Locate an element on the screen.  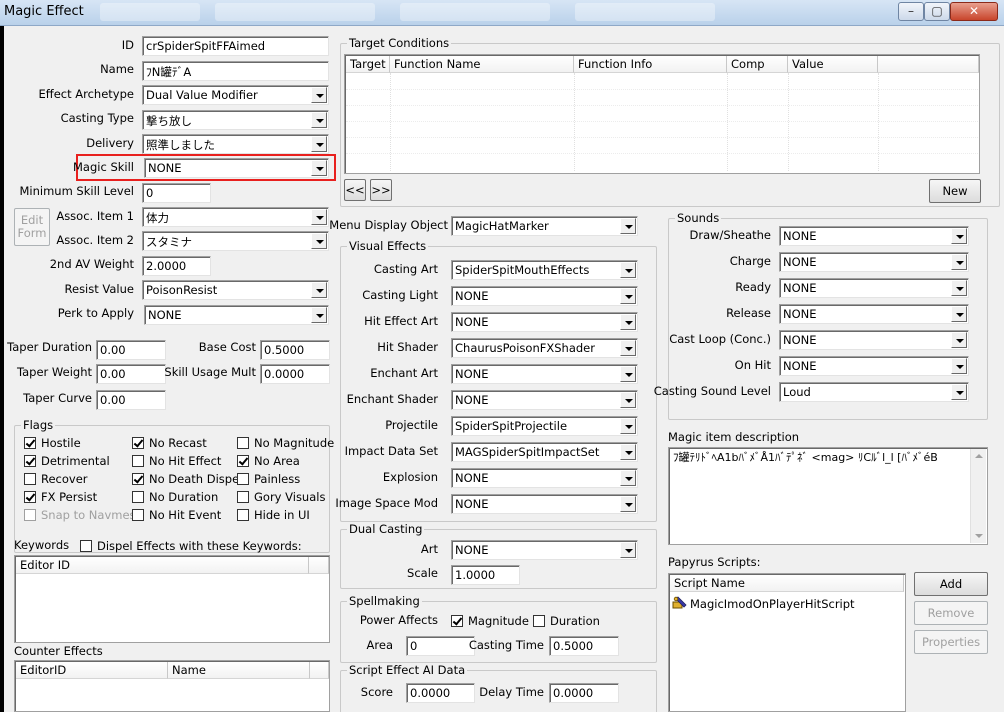
name-field: ﾌN罐ﾃﾞA is located at coordinates (235, 71).